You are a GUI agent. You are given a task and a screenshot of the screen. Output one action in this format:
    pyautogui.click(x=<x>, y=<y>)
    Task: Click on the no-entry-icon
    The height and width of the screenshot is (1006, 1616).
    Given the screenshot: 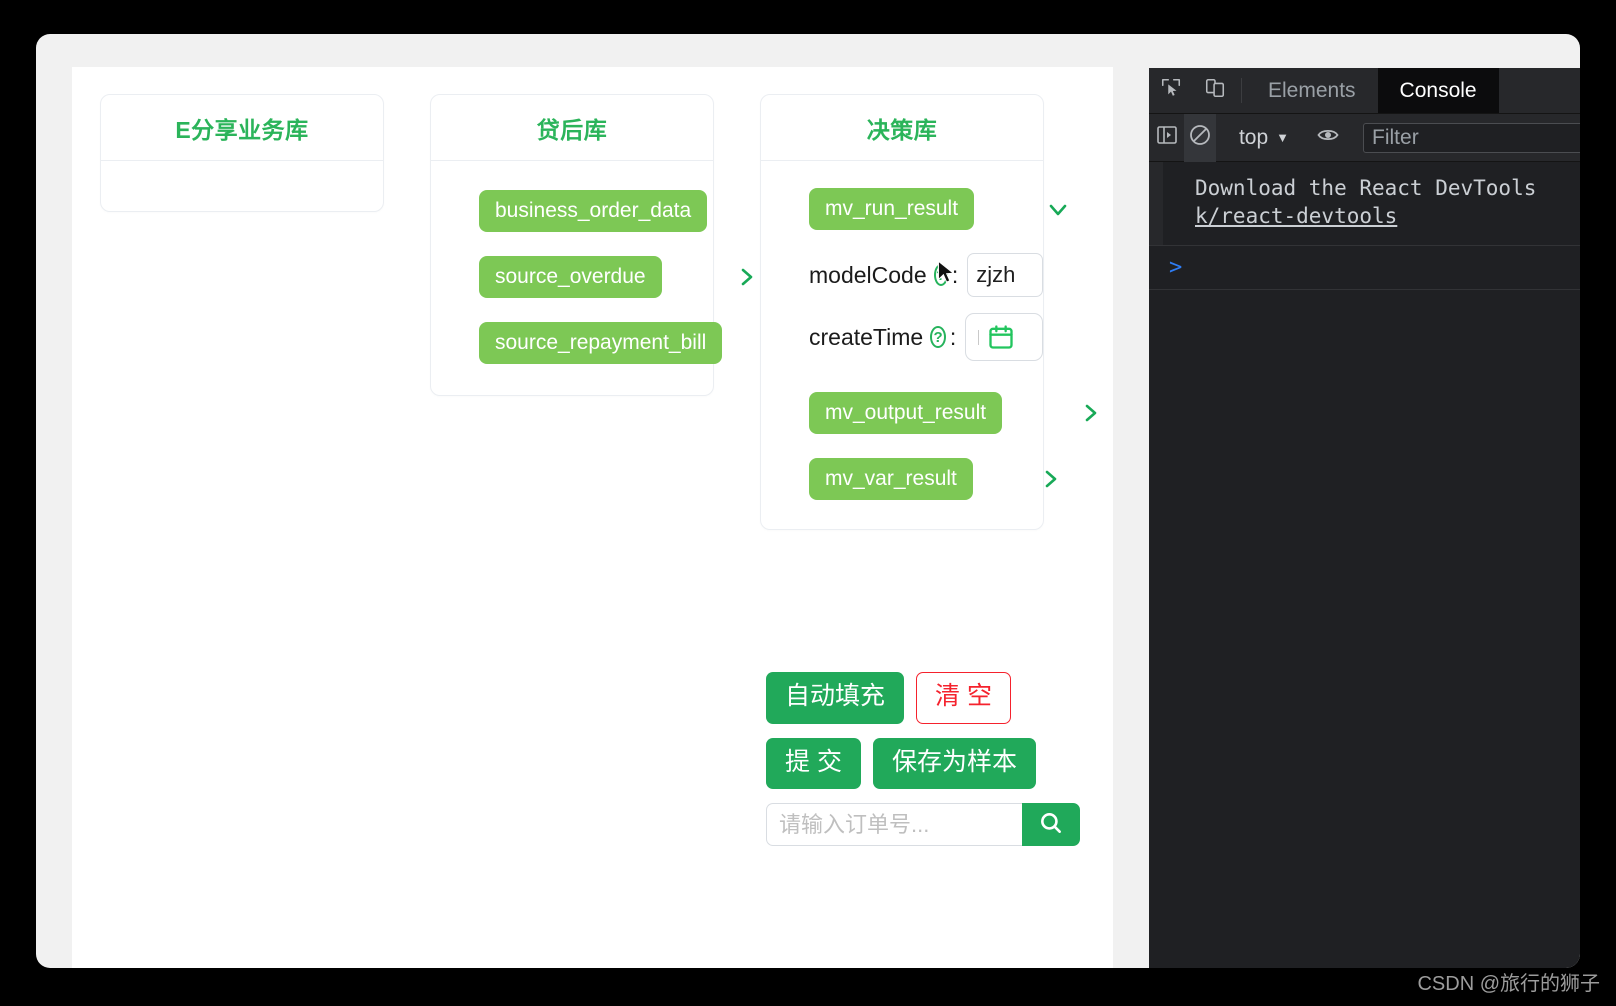 What is the action you would take?
    pyautogui.click(x=1200, y=137)
    